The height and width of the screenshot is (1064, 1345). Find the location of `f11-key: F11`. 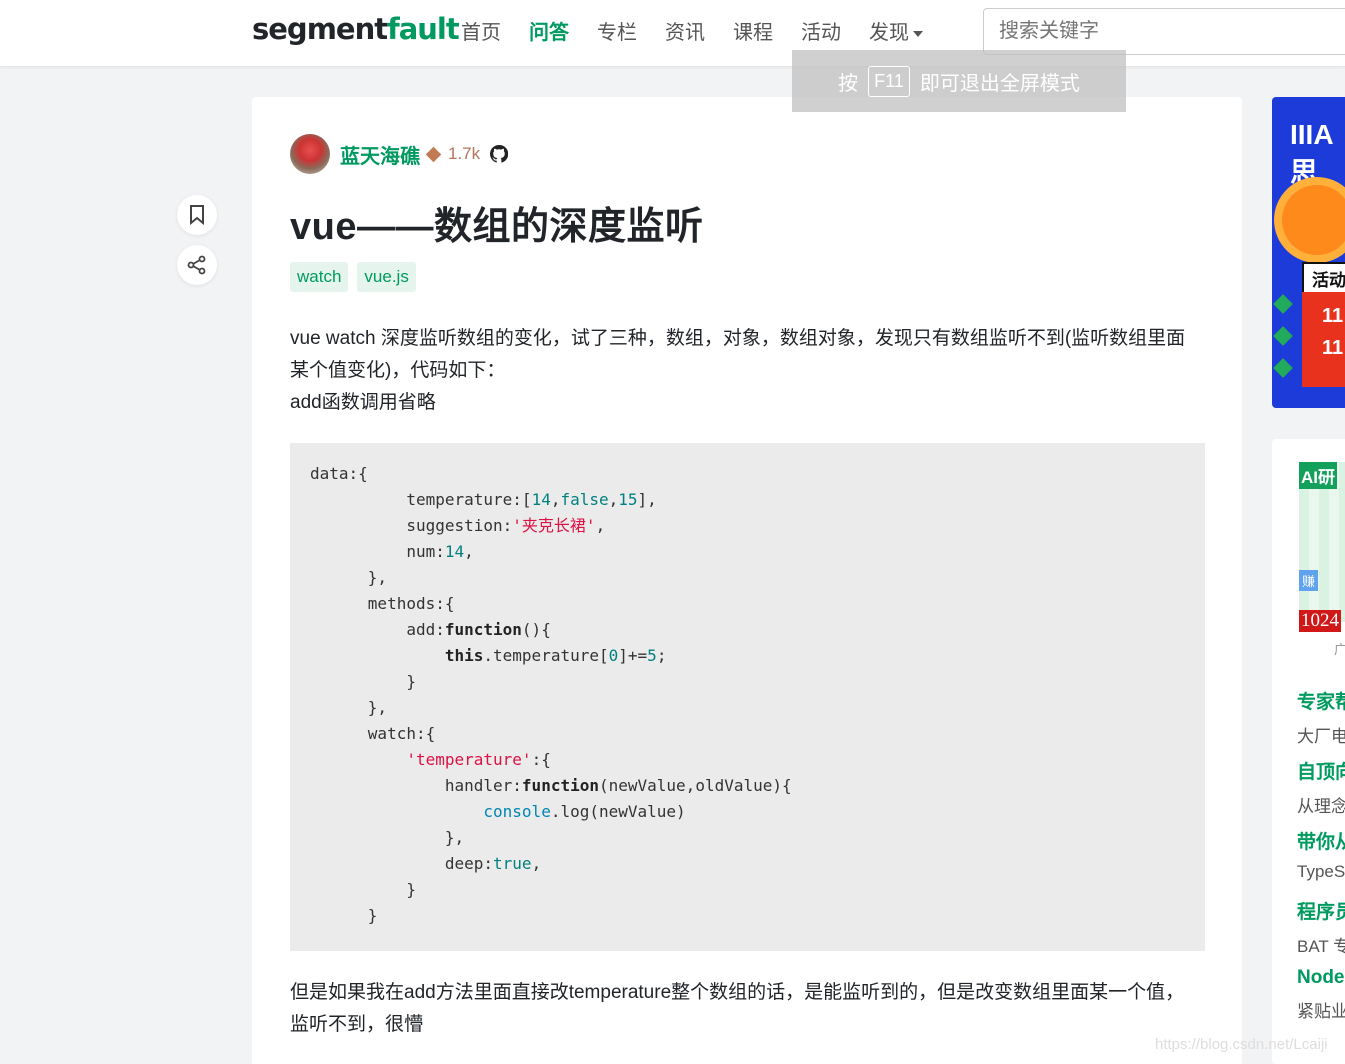

f11-key: F11 is located at coordinates (889, 81).